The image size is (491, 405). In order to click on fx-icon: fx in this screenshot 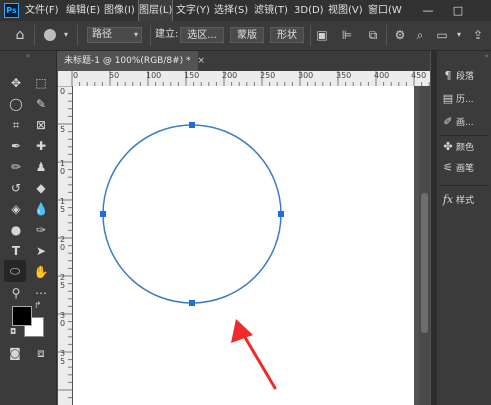, I will do `click(448, 199)`.